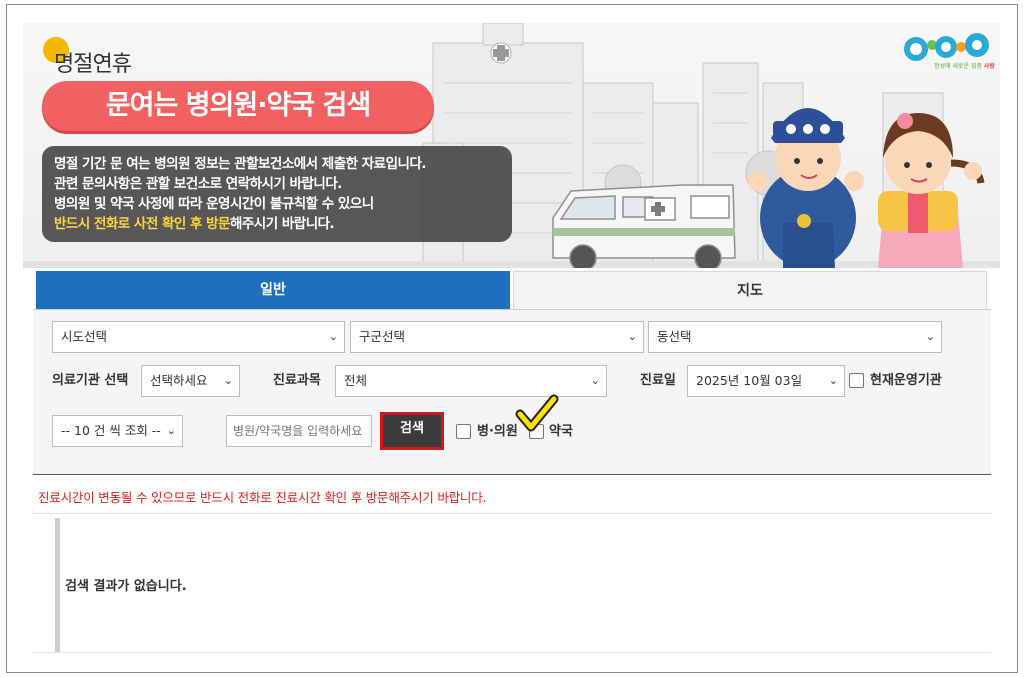 The width and height of the screenshot is (1024, 677). I want to click on hospital-checkbox, so click(463, 431).